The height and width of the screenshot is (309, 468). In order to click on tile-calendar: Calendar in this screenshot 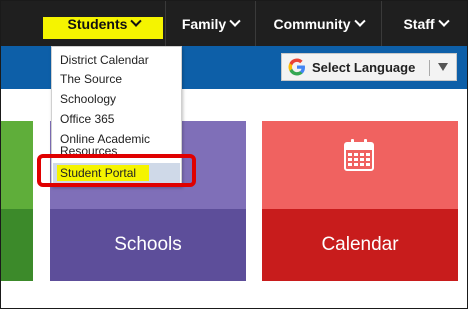, I will do `click(360, 245)`.